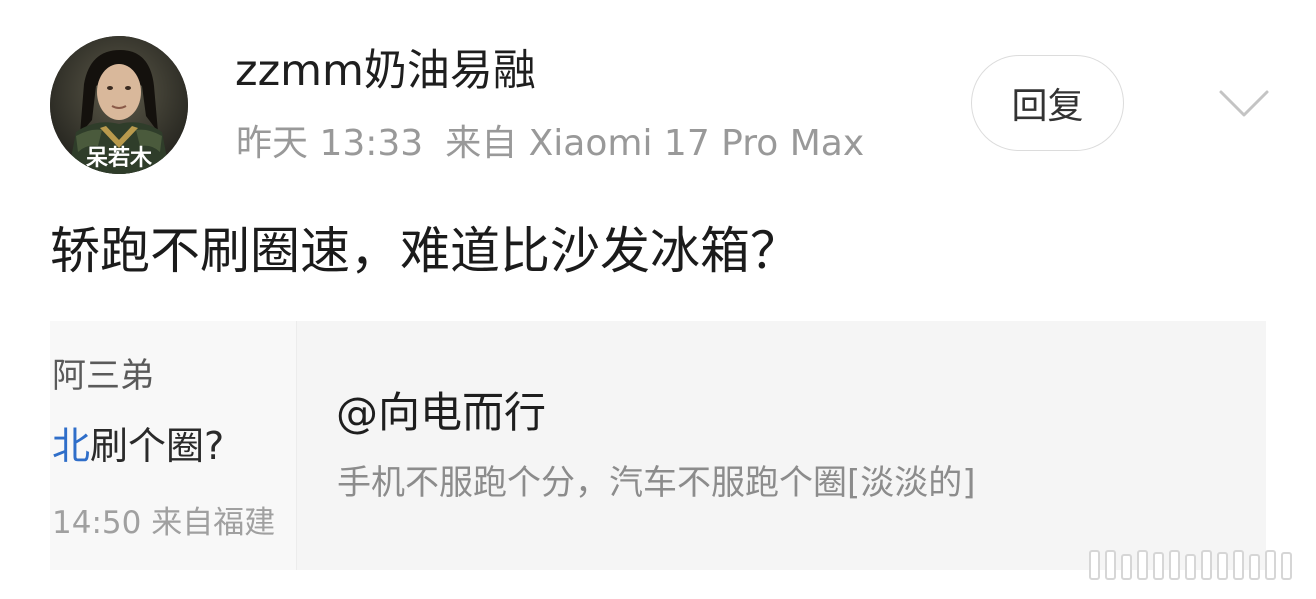 The width and height of the screenshot is (1316, 599). What do you see at coordinates (1047, 103) in the screenshot?
I see `reply-button: 回复` at bounding box center [1047, 103].